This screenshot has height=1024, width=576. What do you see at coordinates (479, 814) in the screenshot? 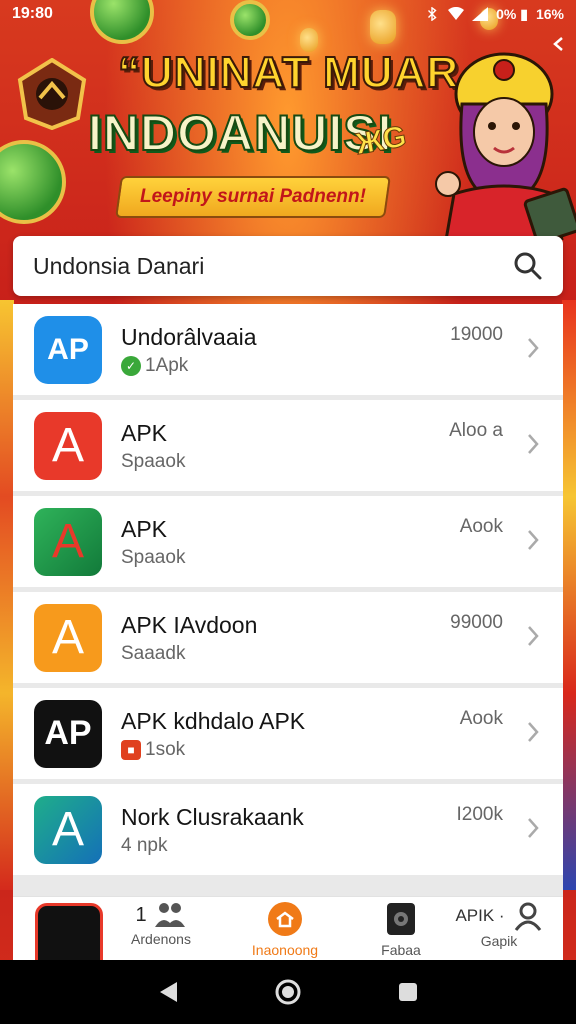
I see `app-count: I200k` at bounding box center [479, 814].